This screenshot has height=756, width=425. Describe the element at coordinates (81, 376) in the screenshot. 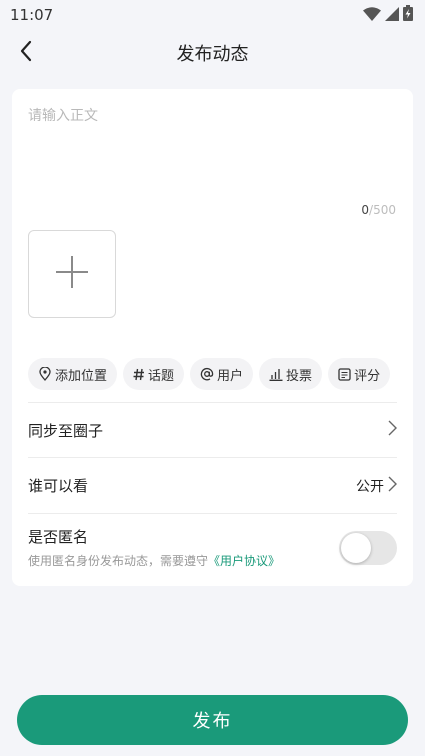

I see `chip-label: 添加位置` at that location.